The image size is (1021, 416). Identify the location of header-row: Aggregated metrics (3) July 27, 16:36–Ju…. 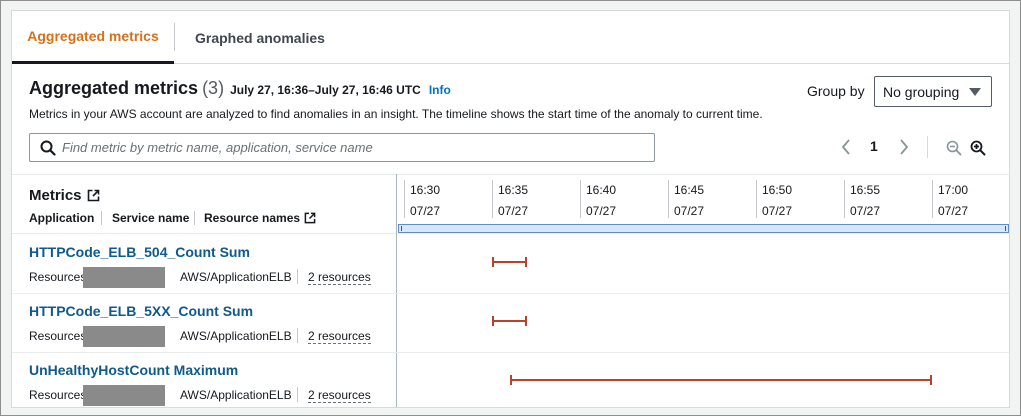
(240, 88).